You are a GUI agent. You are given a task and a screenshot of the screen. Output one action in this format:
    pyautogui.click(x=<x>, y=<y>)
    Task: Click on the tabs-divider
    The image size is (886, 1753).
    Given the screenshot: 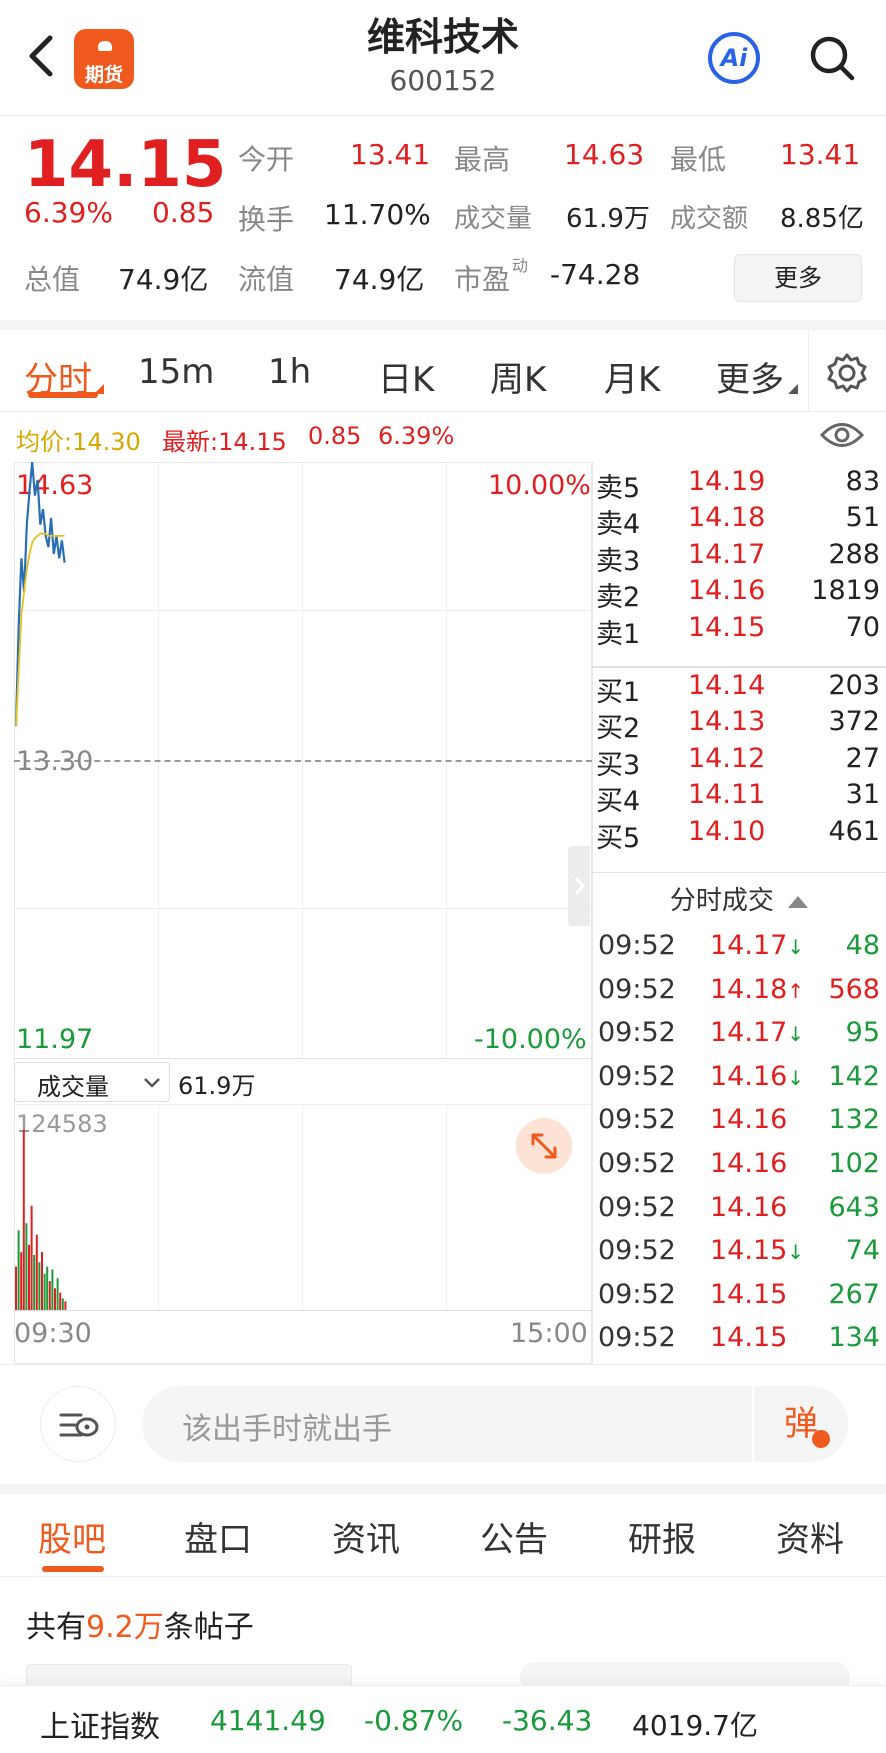 What is the action you would take?
    pyautogui.click(x=443, y=1576)
    